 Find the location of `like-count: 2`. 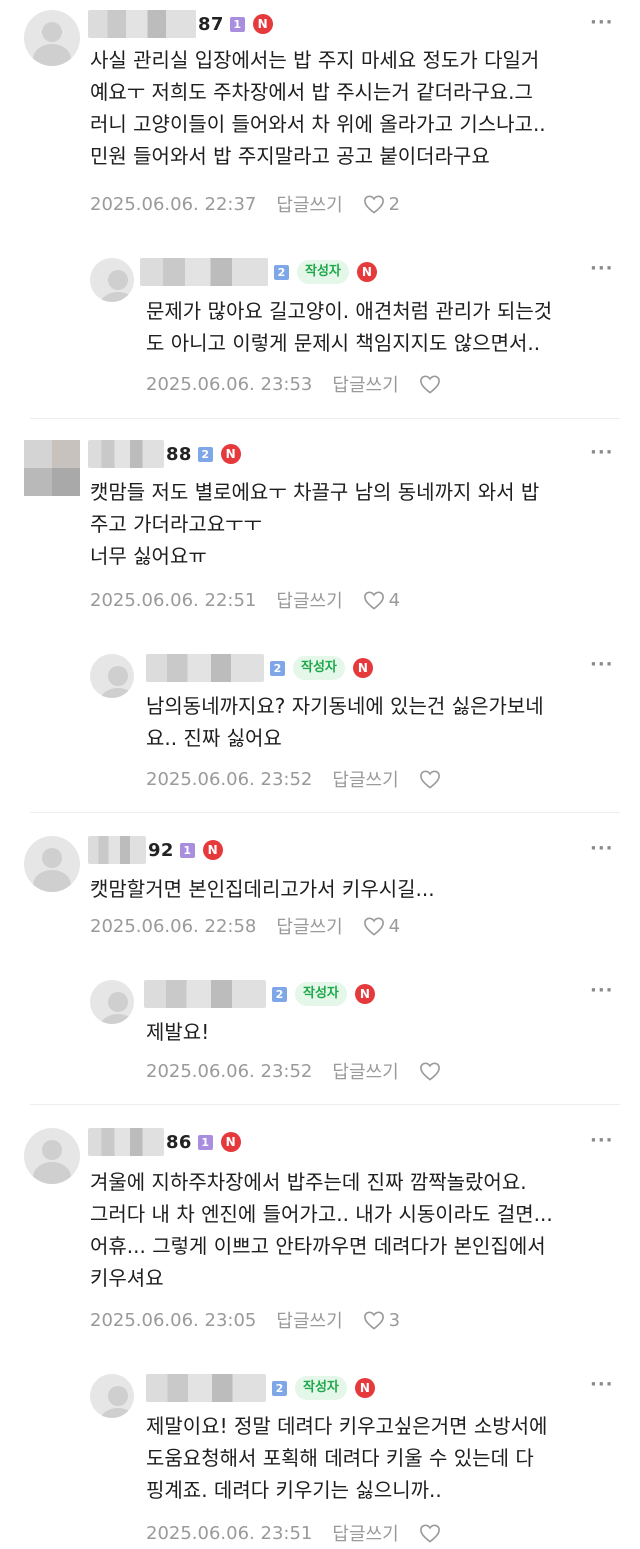

like-count: 2 is located at coordinates (394, 204).